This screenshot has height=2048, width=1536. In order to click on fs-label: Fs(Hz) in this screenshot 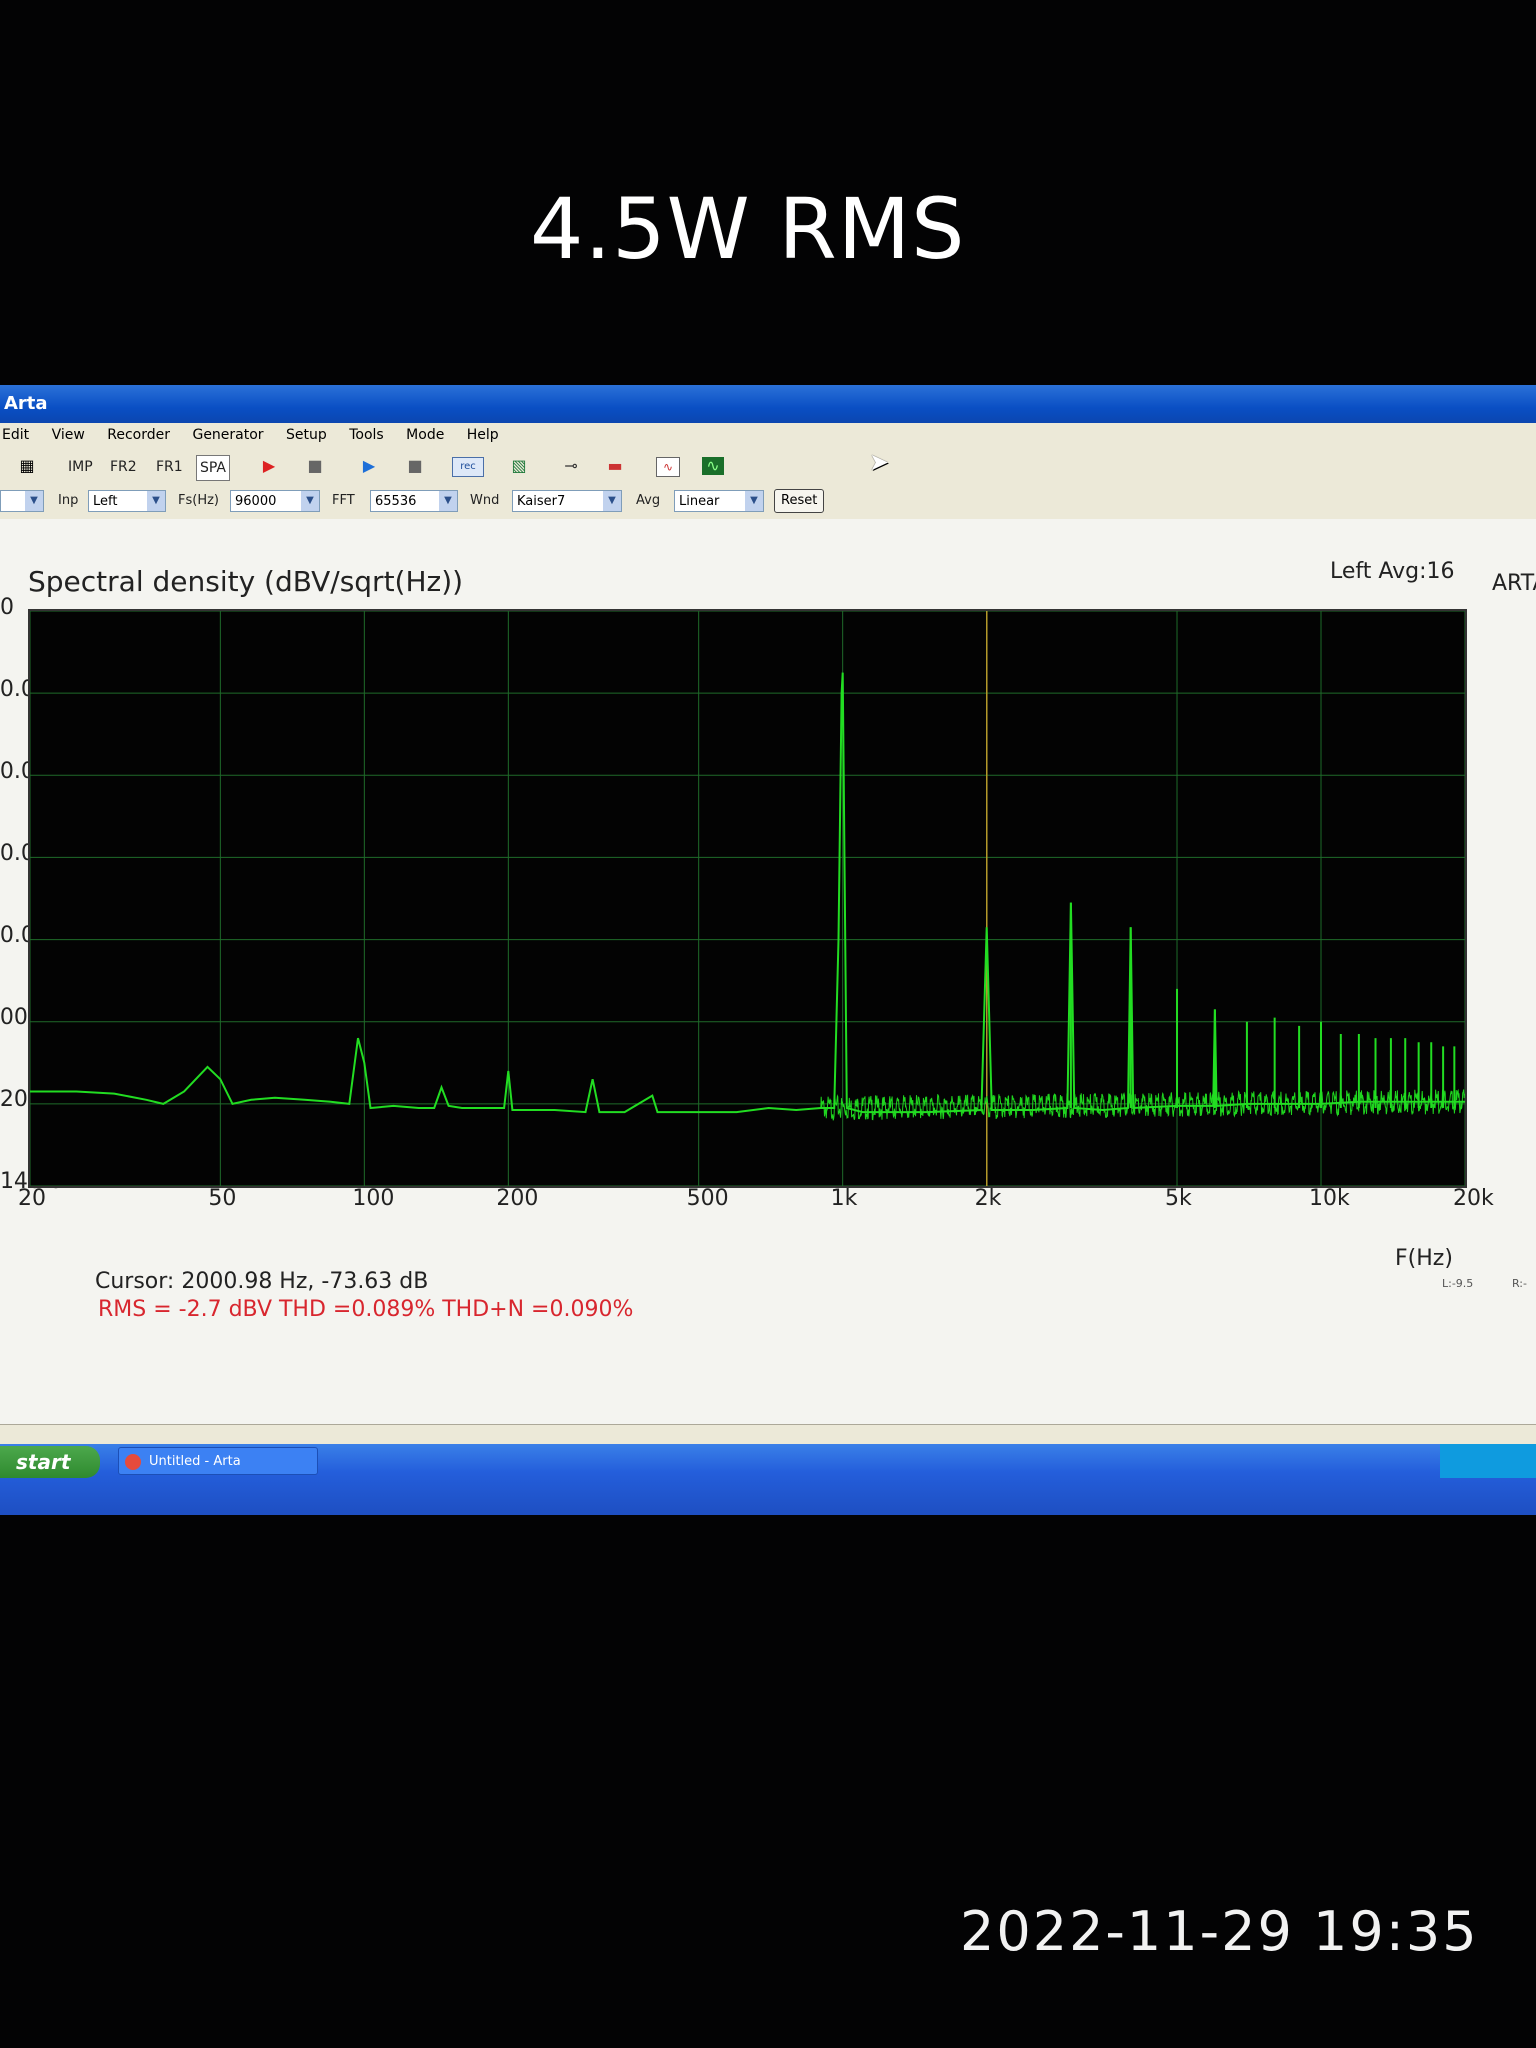, I will do `click(198, 500)`.